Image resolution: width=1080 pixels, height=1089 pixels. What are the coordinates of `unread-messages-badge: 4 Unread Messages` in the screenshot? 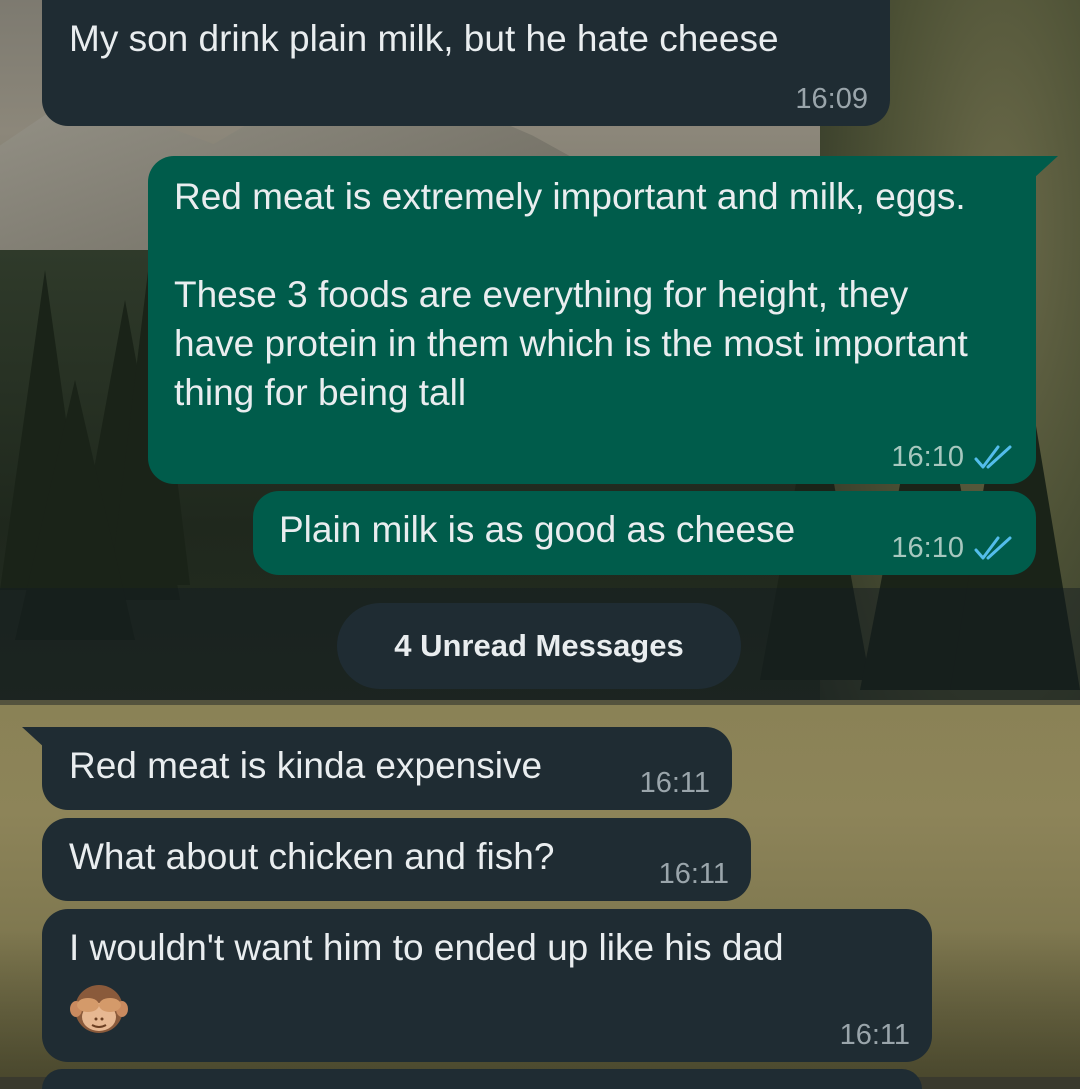 It's located at (539, 646).